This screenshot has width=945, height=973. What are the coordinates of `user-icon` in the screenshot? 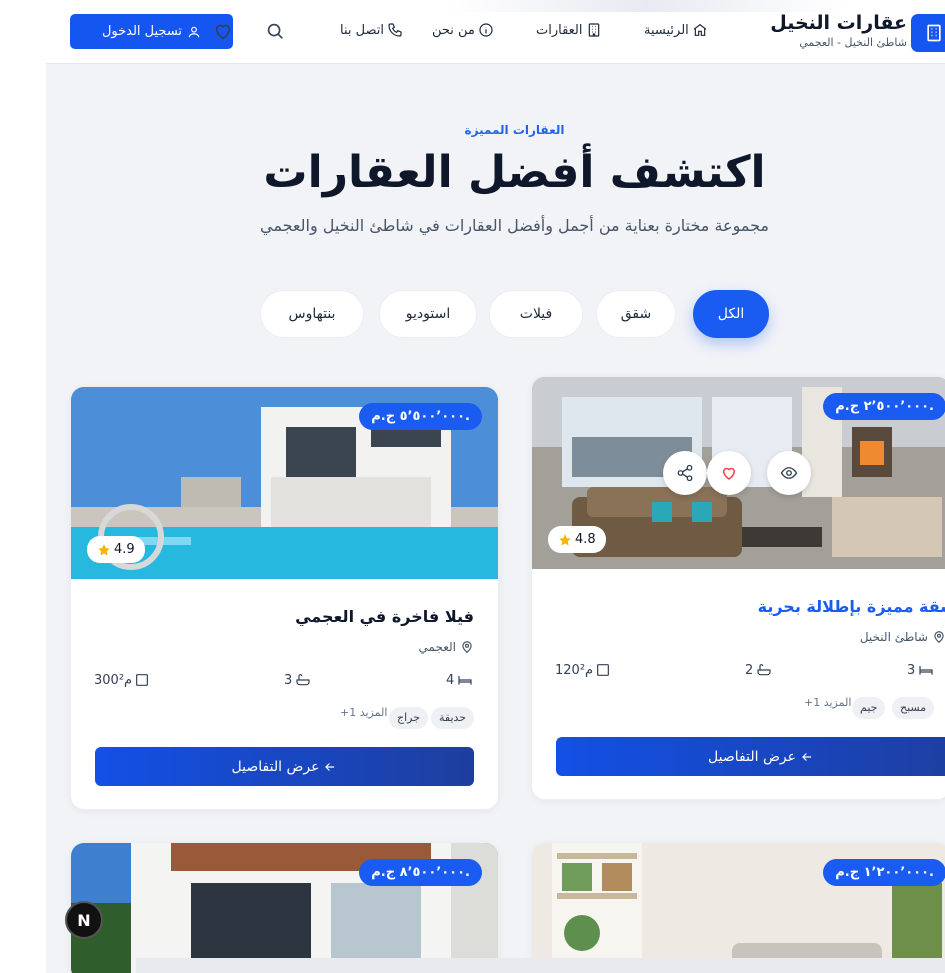 It's located at (194, 31).